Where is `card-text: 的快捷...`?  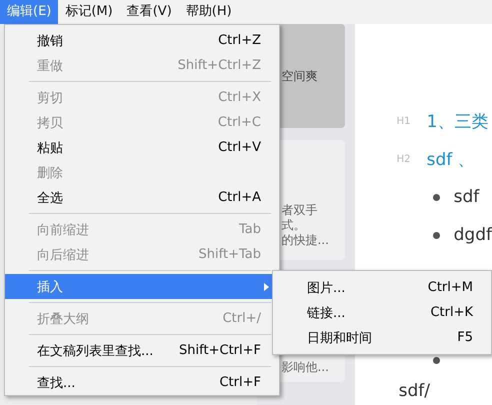 card-text: 的快捷... is located at coordinates (305, 240).